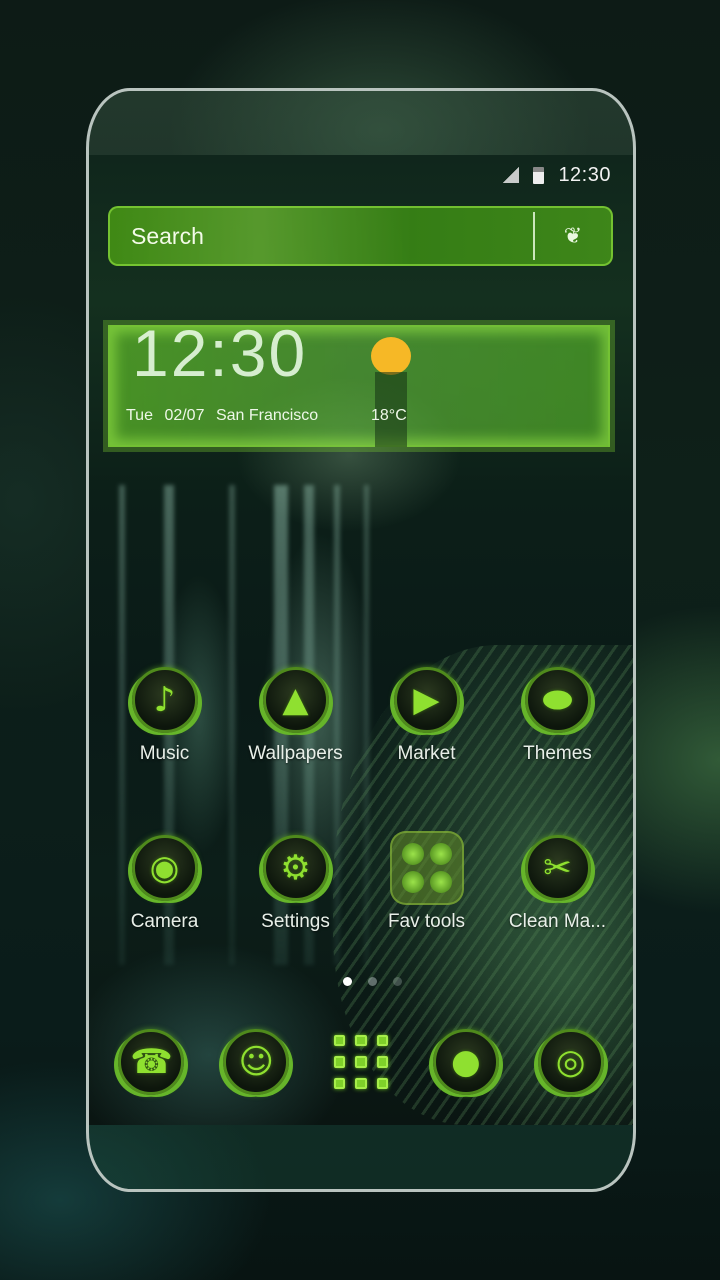 This screenshot has width=720, height=1280. I want to click on clock-weather-widget: 12:30 Tue 02/07 San Francisco 18°C, so click(359, 381).